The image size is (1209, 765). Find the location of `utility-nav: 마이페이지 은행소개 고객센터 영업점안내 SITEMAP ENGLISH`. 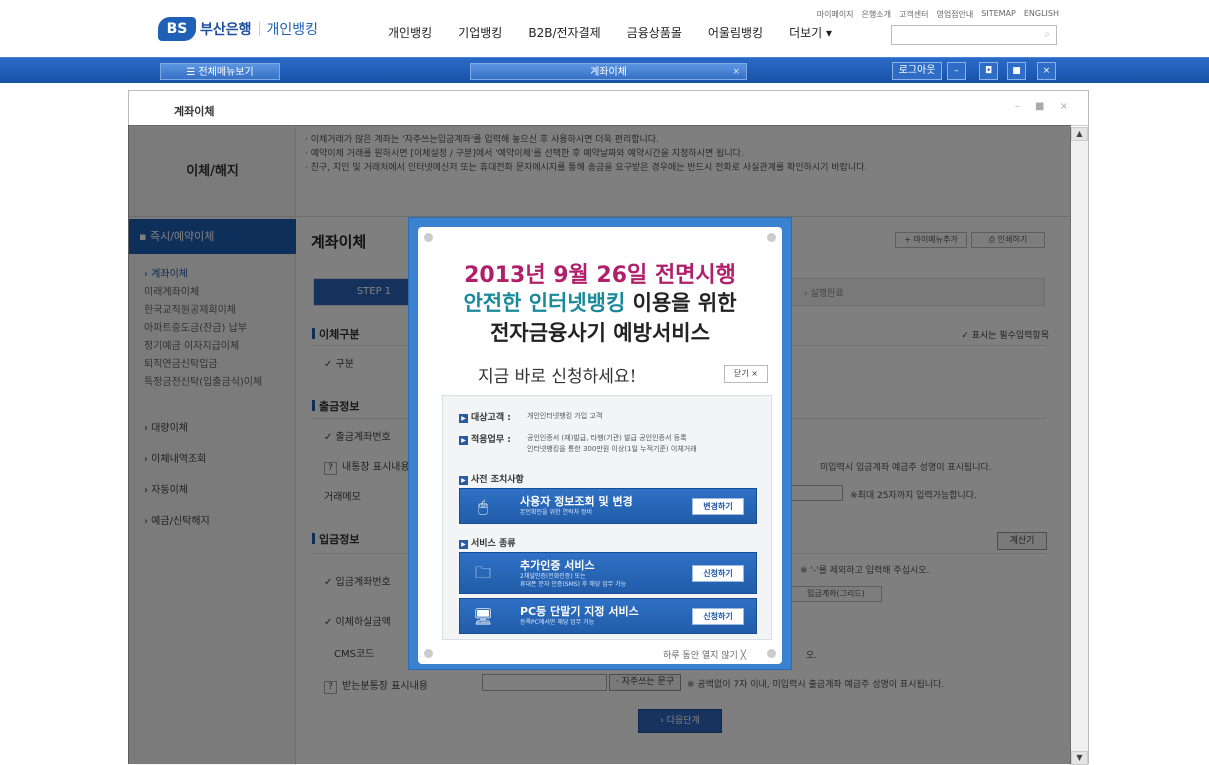

utility-nav: 마이페이지 은행소개 고객센터 영업점안내 SITEMAP ENGLISH is located at coordinates (934, 14).